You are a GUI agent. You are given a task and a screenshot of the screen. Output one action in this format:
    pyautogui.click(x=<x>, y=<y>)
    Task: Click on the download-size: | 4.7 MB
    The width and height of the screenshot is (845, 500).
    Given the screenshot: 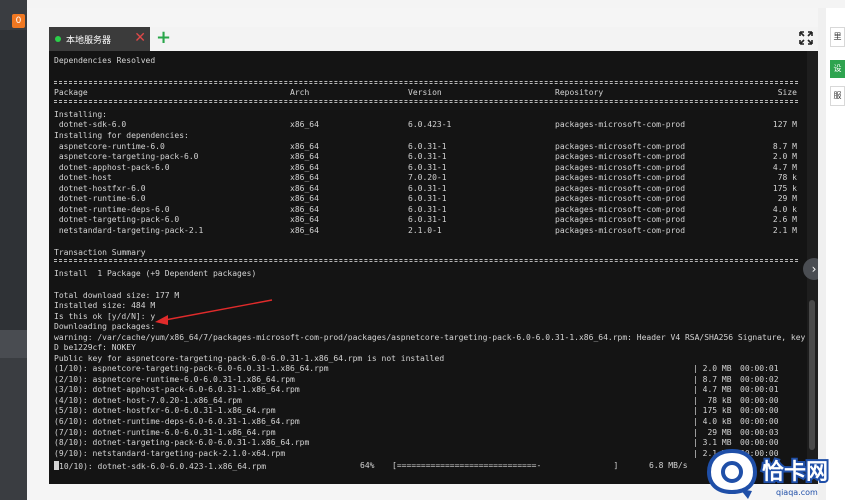 What is the action you would take?
    pyautogui.click(x=712, y=390)
    